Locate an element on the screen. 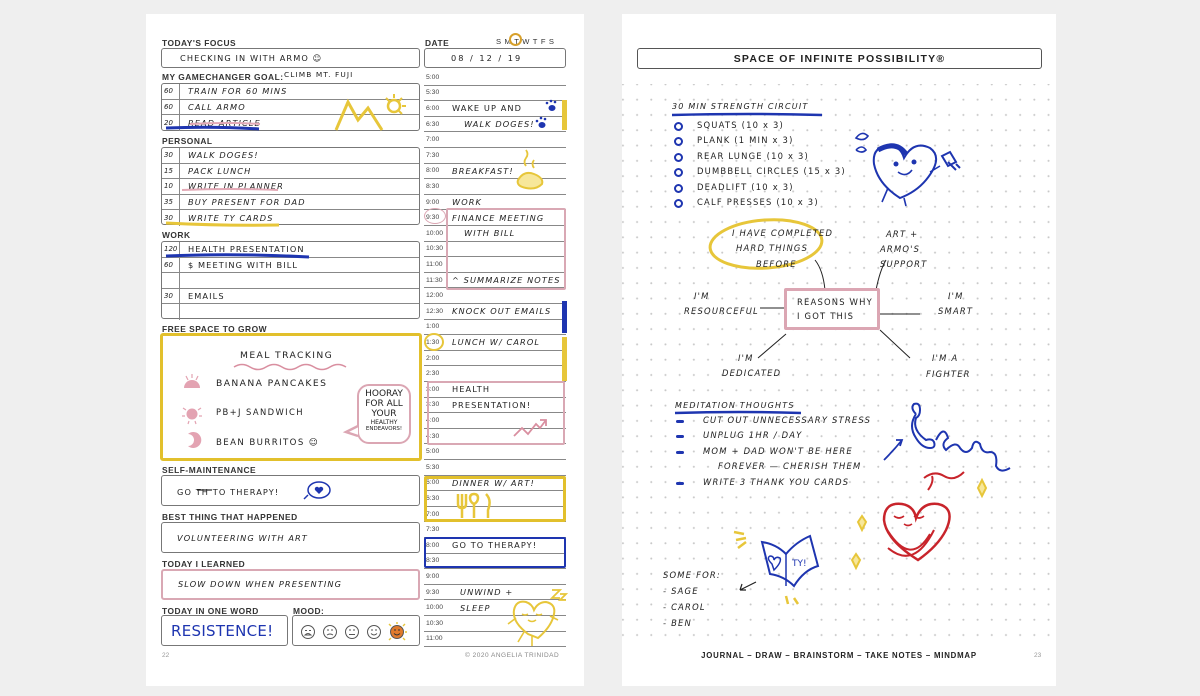  mood-selector is located at coordinates (356, 630).